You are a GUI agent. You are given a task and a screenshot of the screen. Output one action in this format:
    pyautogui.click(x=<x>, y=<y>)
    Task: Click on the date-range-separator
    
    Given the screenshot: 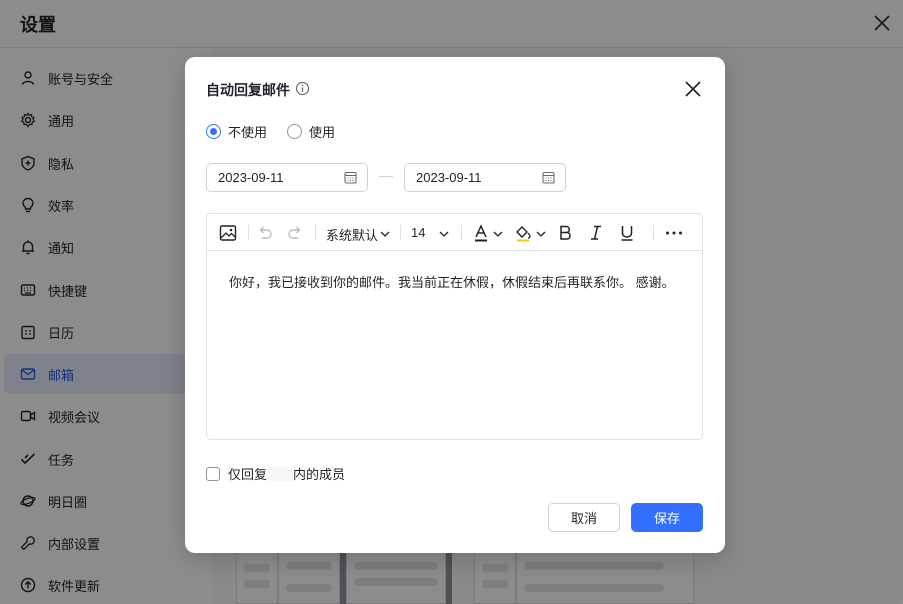 What is the action you would take?
    pyautogui.click(x=386, y=176)
    